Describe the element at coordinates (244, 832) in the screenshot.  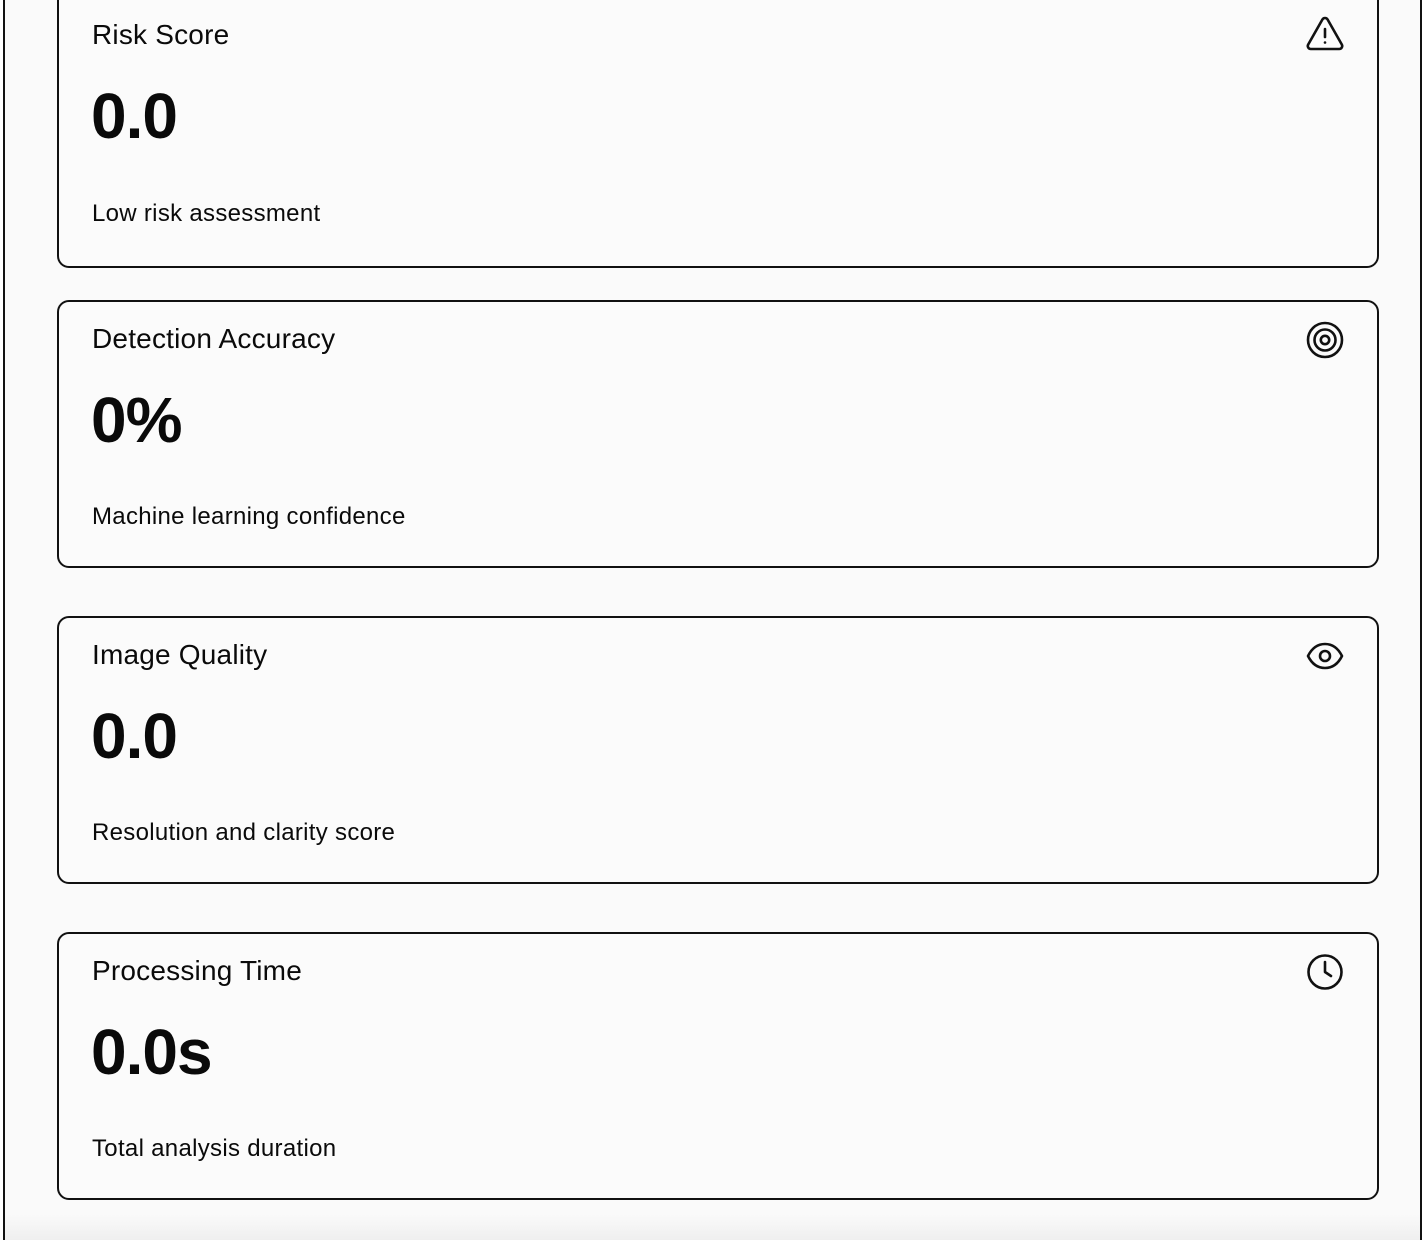
I see `card-description: Resolution and clarity score` at that location.